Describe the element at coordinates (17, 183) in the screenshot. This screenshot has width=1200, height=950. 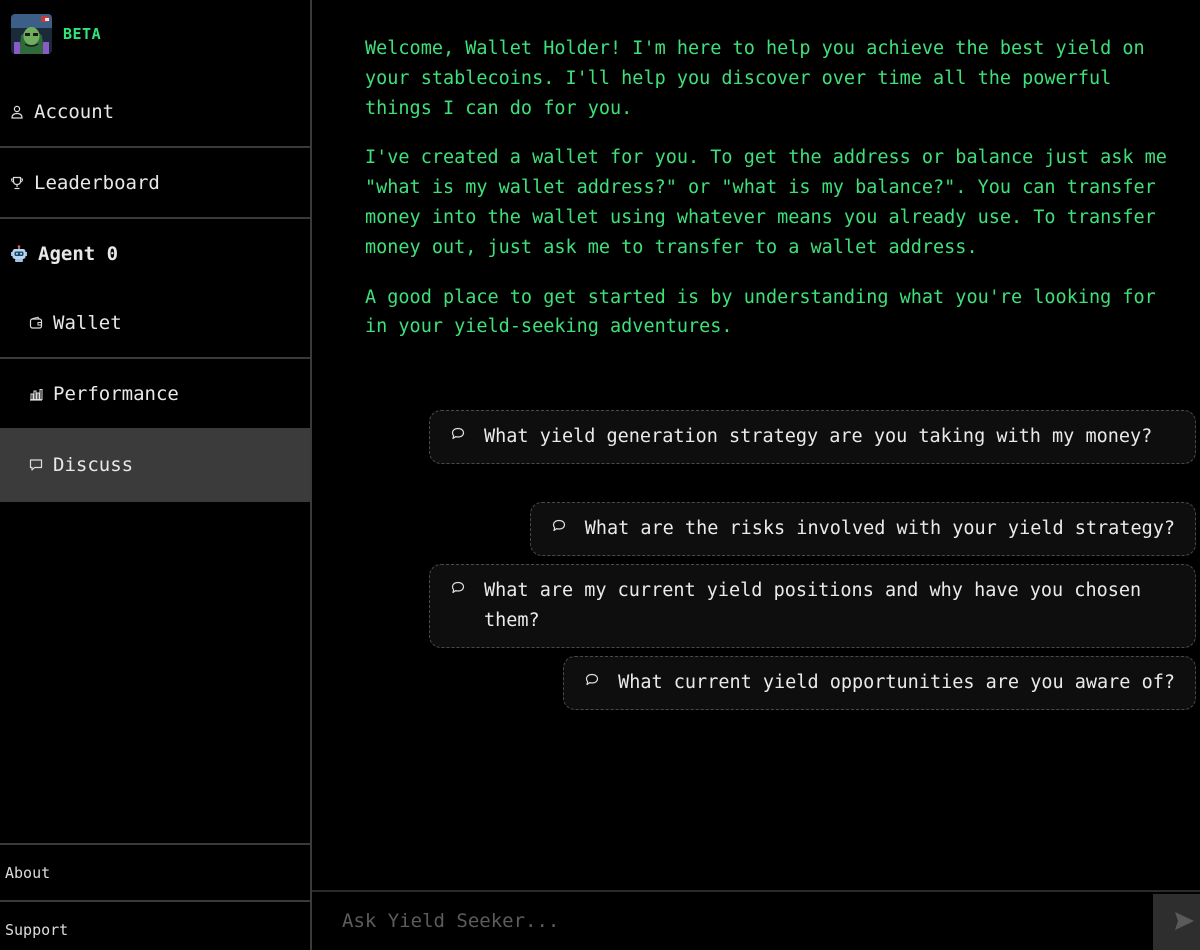
I see `trophy-icon` at that location.